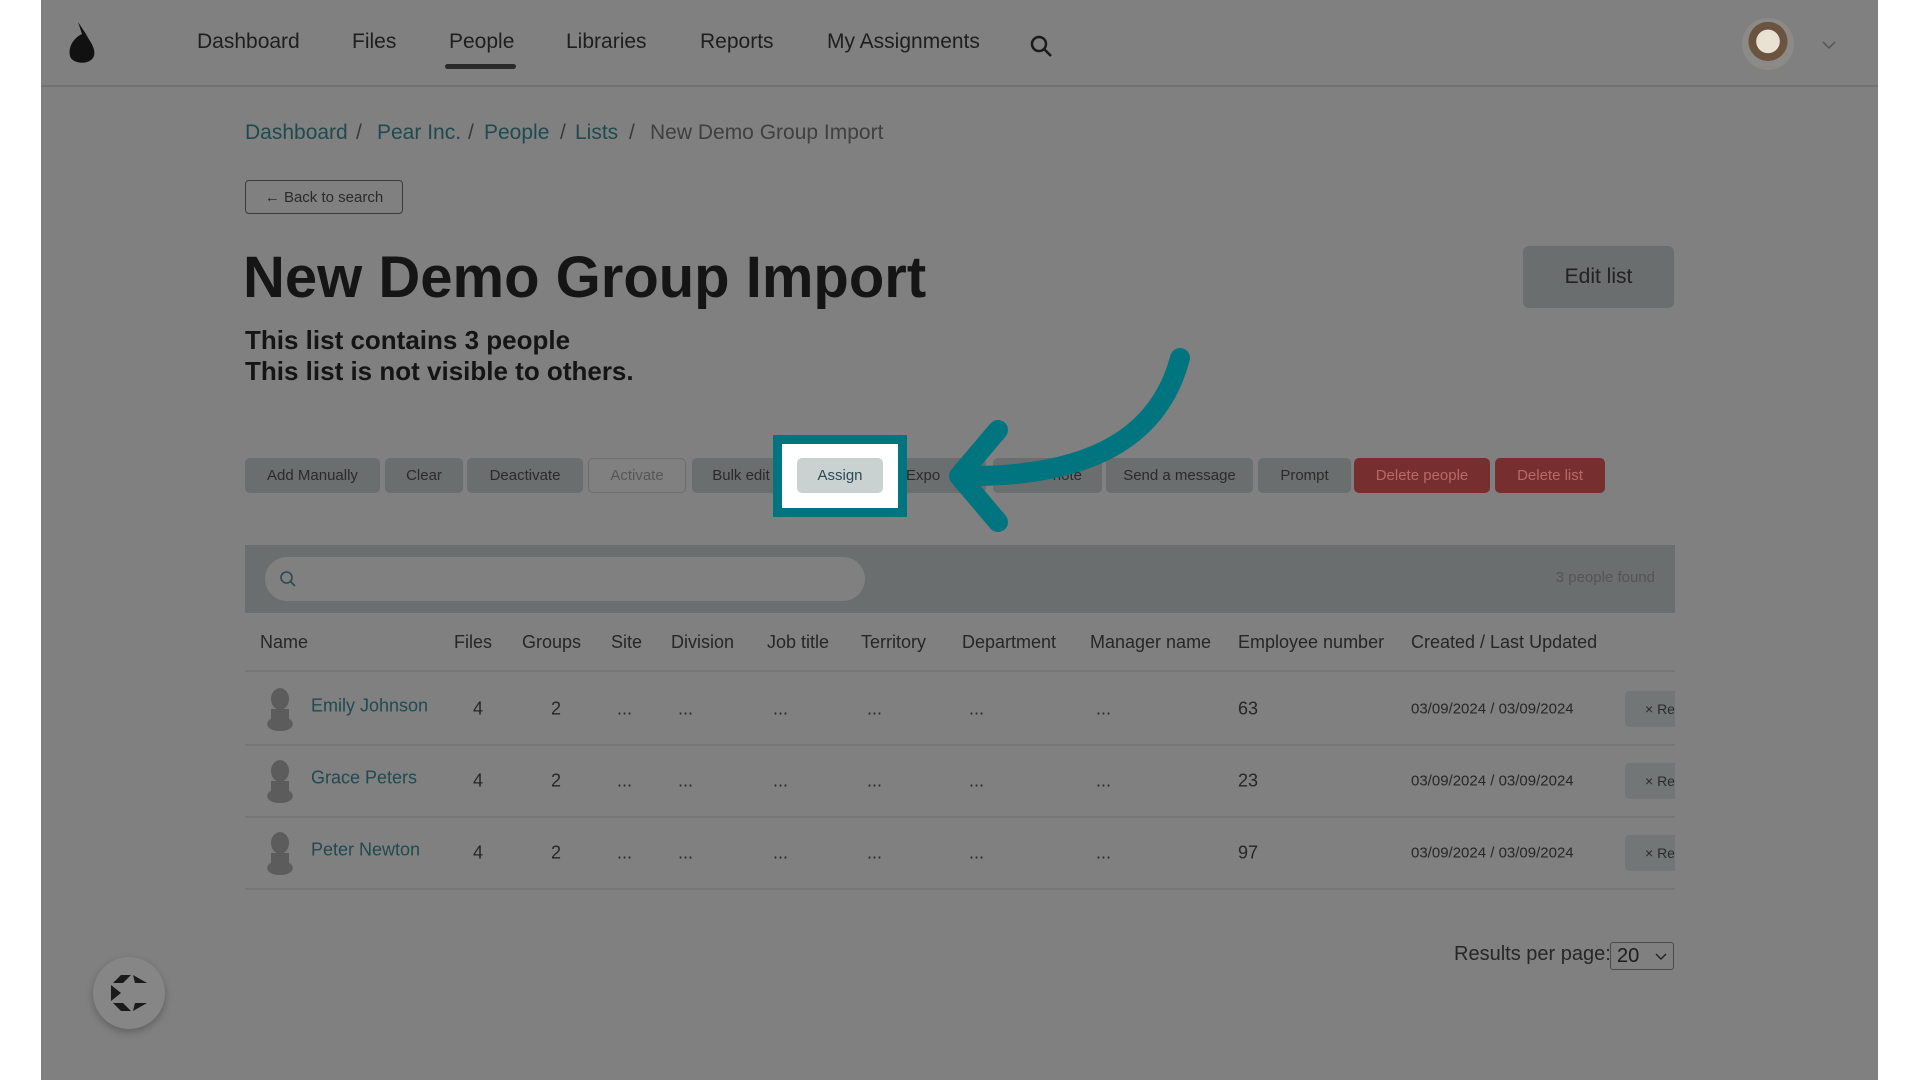 This screenshot has height=1080, width=1920. Describe the element at coordinates (312, 475) in the screenshot. I see `add-manually-button: Add Manually` at that location.